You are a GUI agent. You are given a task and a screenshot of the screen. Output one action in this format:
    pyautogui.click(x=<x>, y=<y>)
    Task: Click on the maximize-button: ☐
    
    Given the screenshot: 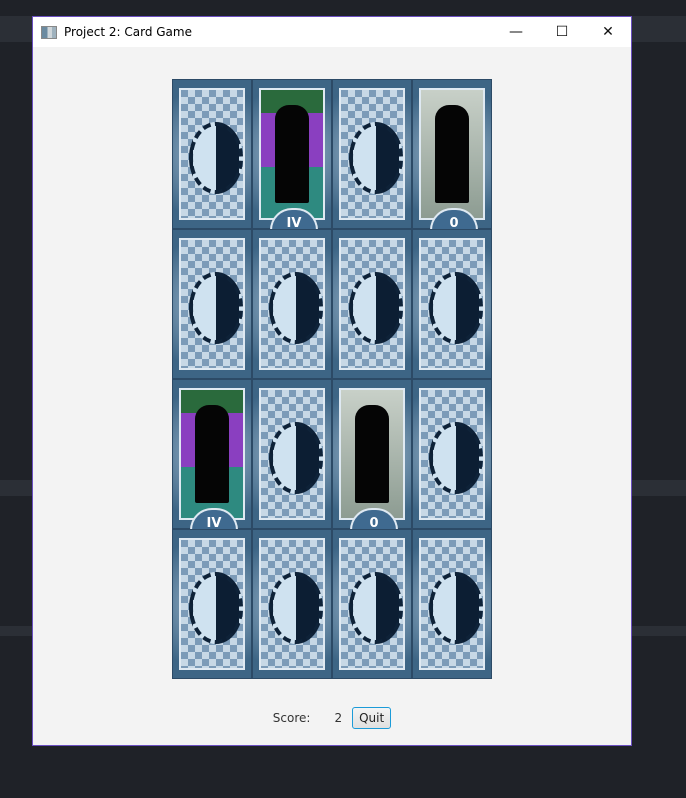 What is the action you would take?
    pyautogui.click(x=562, y=32)
    